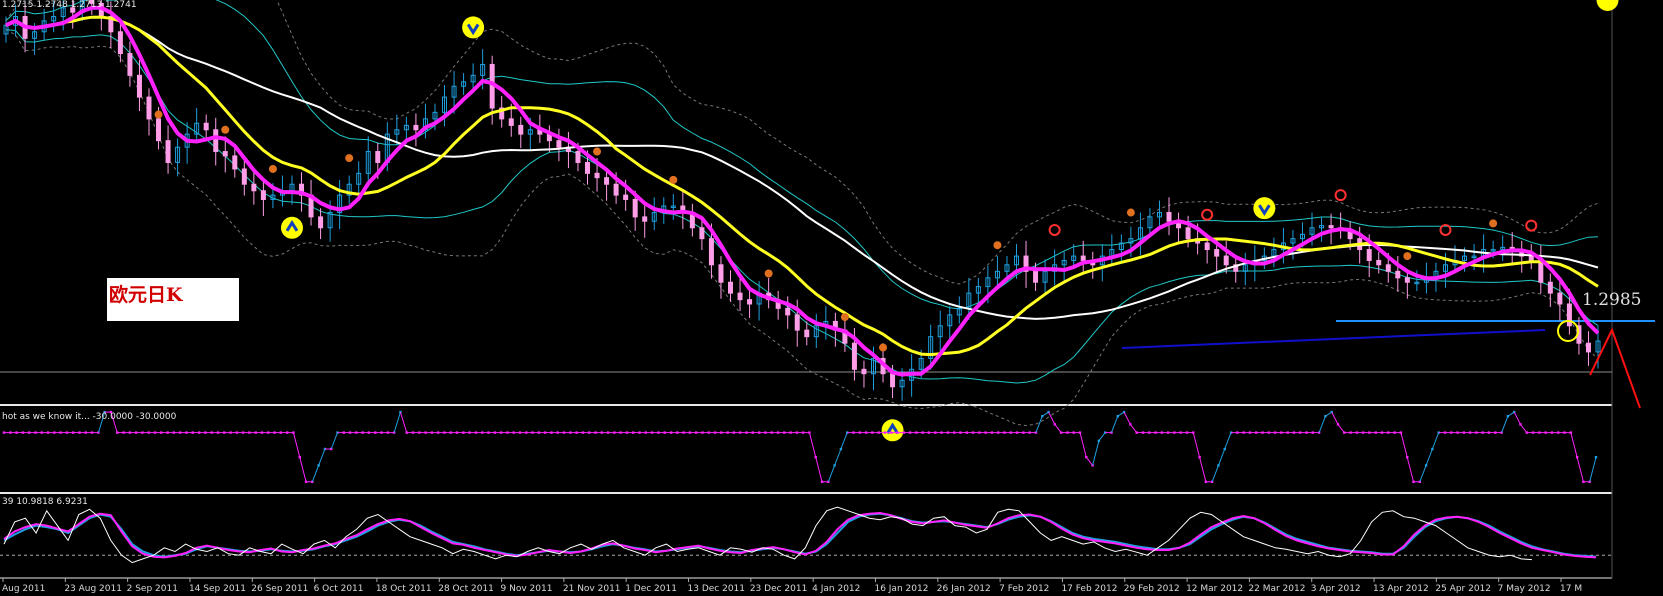 This screenshot has width=1663, height=596. What do you see at coordinates (45, 502) in the screenshot?
I see `oscillator2-header: 39 10.9818 6.9231` at bounding box center [45, 502].